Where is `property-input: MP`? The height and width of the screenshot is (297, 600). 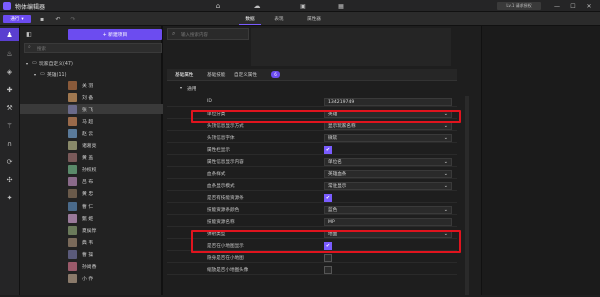 property-input: MP is located at coordinates (388, 222).